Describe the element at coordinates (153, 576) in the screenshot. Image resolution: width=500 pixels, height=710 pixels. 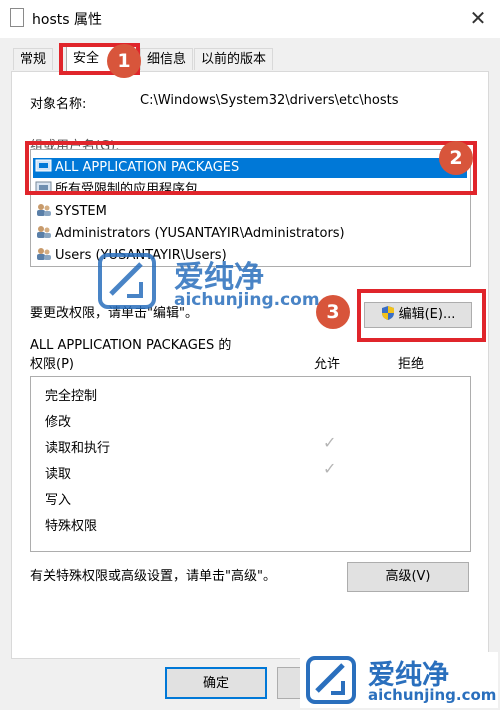
I see `advanced-hint: 有关特殊权限或高级设置，请单击"高级"。` at that location.